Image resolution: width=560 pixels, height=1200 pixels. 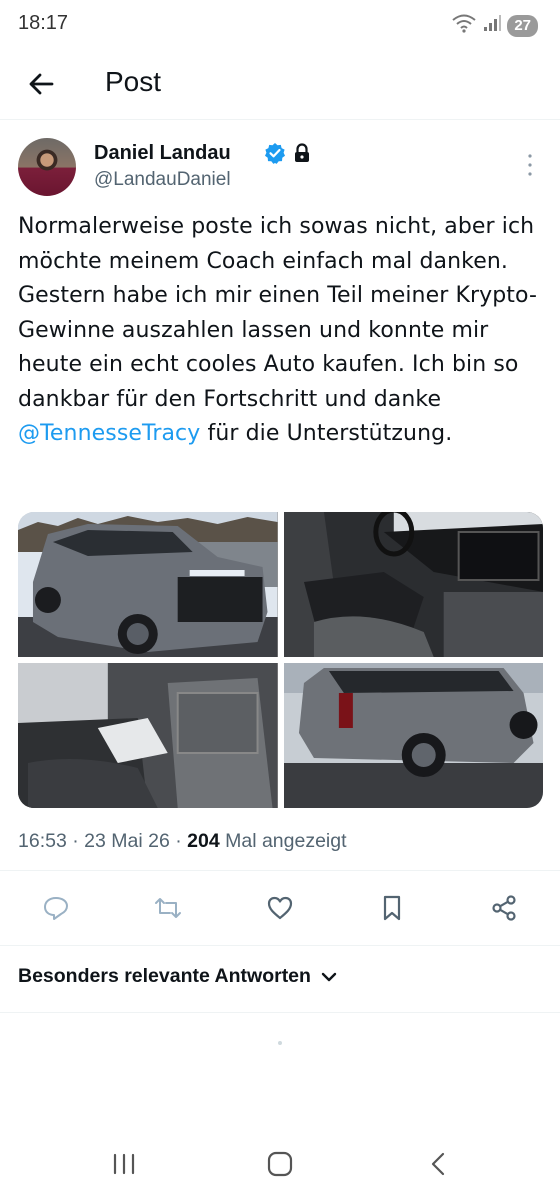 What do you see at coordinates (127, 841) in the screenshot?
I see `post-date: 23 Mai 26` at bounding box center [127, 841].